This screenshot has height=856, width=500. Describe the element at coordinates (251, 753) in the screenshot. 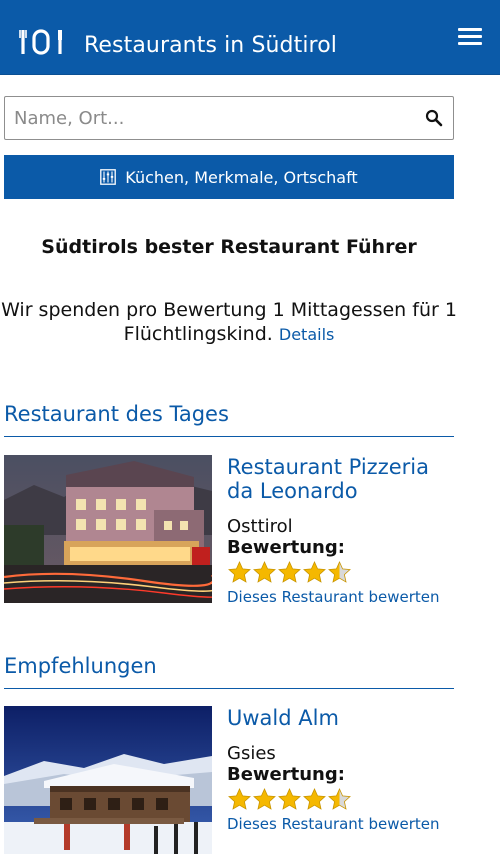

I see `restaurant-location: Gsies` at that location.